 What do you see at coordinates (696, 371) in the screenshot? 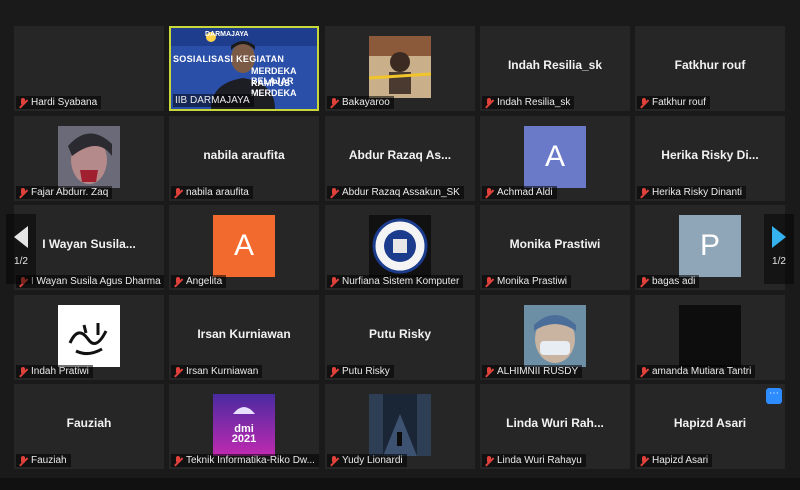
I see `name-label: amanda Mutiara Tantri` at bounding box center [696, 371].